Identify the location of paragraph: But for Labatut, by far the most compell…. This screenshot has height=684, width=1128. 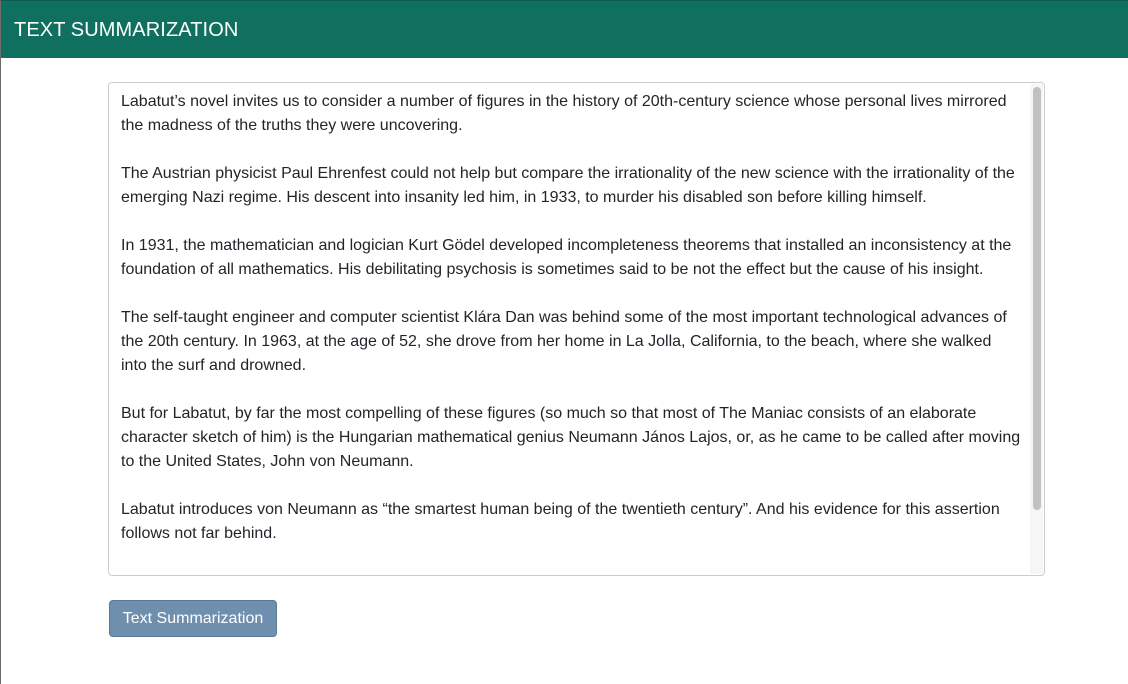
(571, 437).